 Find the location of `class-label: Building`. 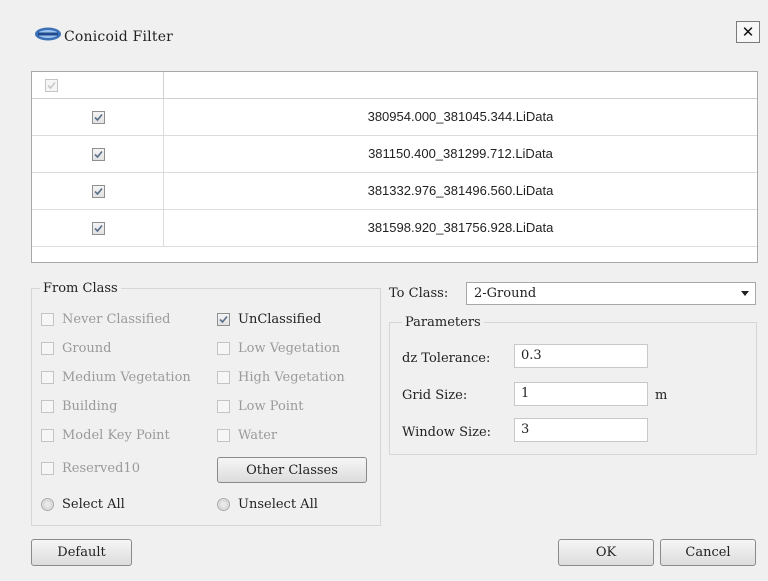

class-label: Building is located at coordinates (90, 406).